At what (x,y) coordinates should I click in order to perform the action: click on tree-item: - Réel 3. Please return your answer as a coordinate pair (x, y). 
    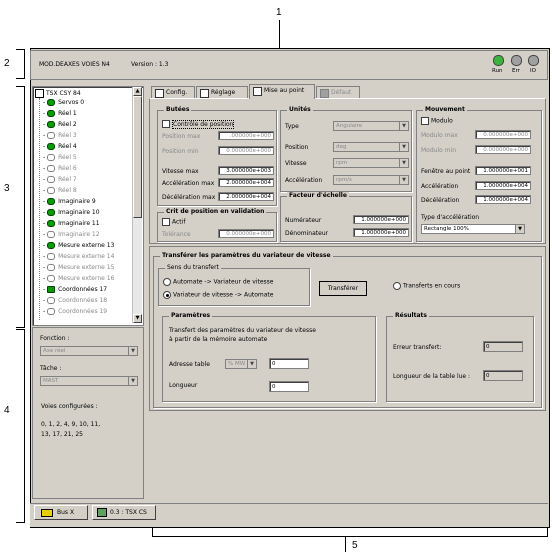
    Looking at the image, I should click on (60, 136).